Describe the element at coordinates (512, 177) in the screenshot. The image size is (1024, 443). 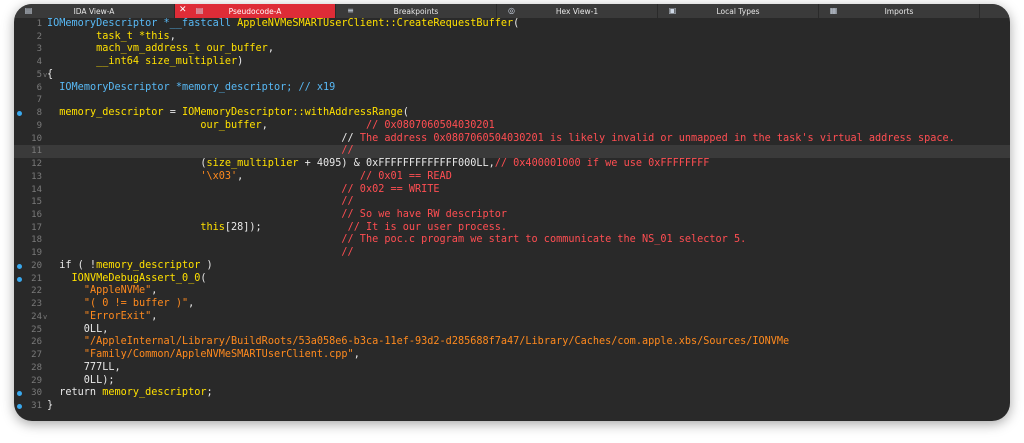
I see `code-line: 13 '\x03', // 0x01 == READ` at that location.